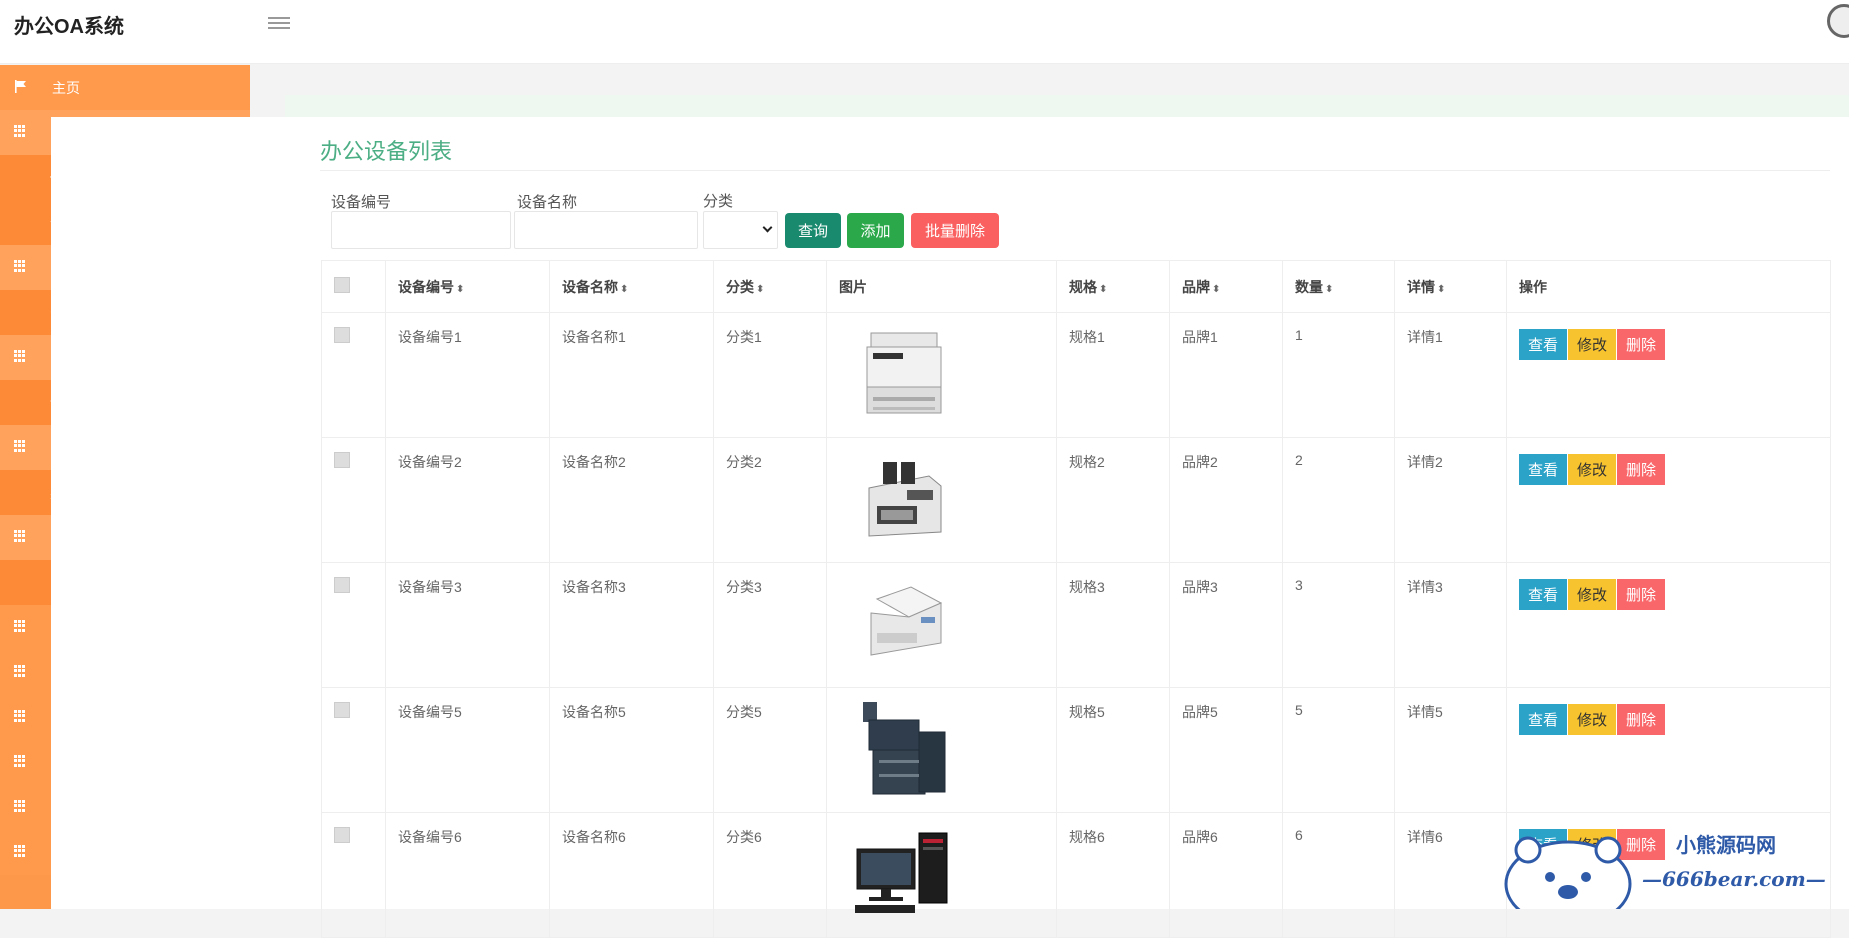  I want to click on watermark-logo: 小熊源码网 —666bear.com—, so click(1665, 871).